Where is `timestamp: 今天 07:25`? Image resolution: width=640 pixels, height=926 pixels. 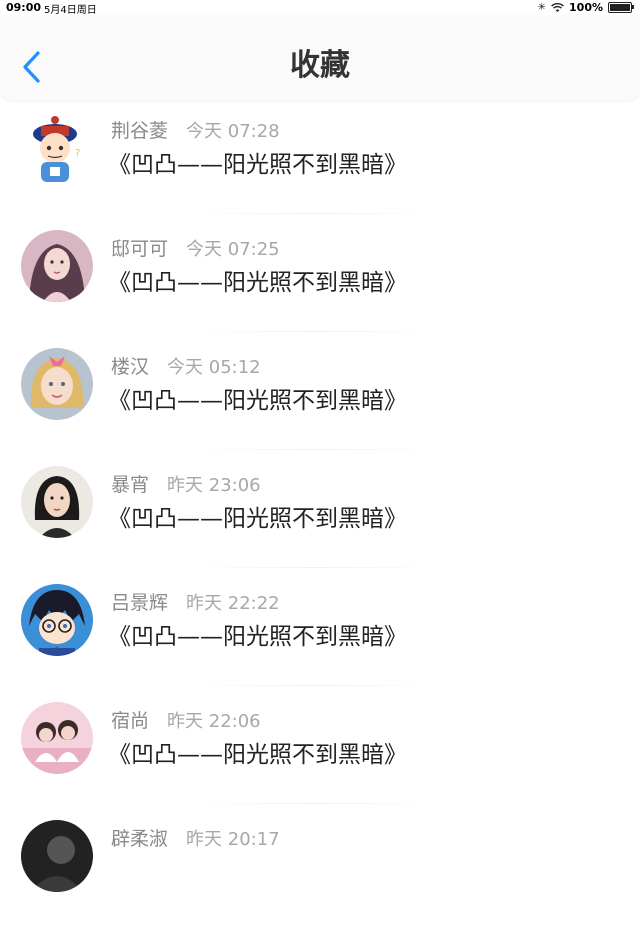 timestamp: 今天 07:25 is located at coordinates (233, 249).